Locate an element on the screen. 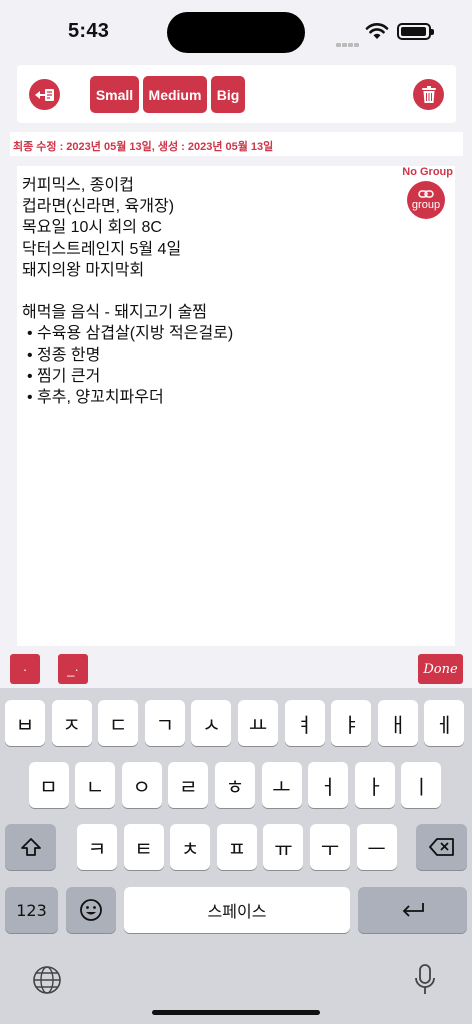  shift-key is located at coordinates (30, 847).